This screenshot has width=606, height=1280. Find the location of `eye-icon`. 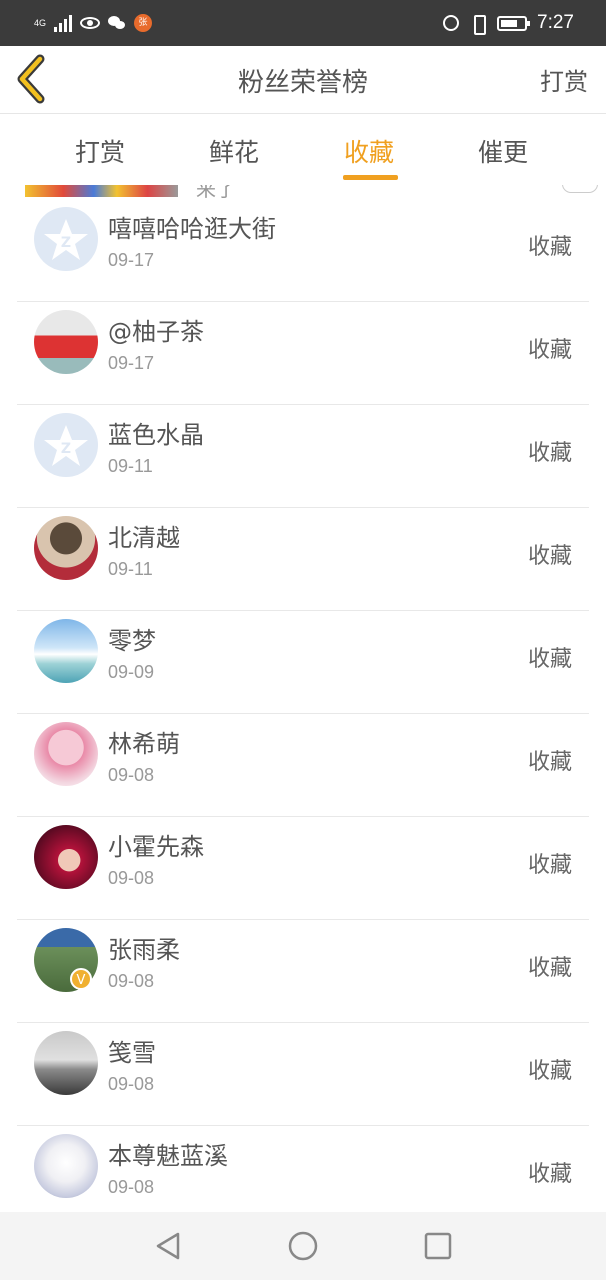

eye-icon is located at coordinates (90, 23).